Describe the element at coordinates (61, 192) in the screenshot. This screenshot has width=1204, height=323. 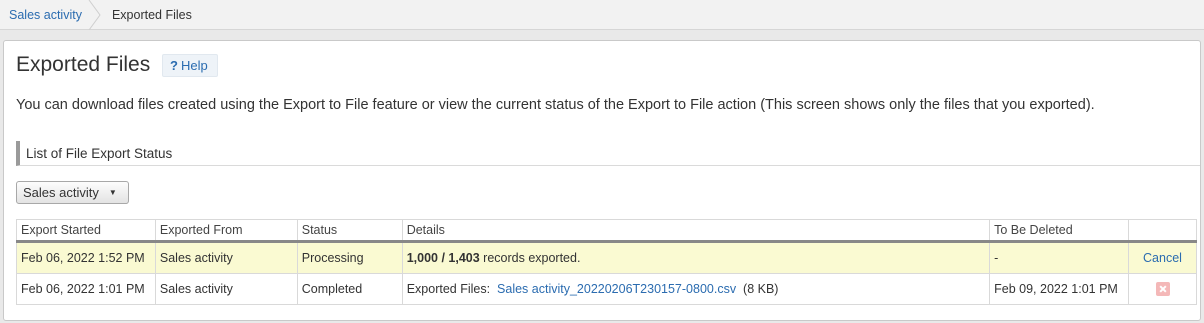
I see `filter-selected-value: Sales activity` at that location.